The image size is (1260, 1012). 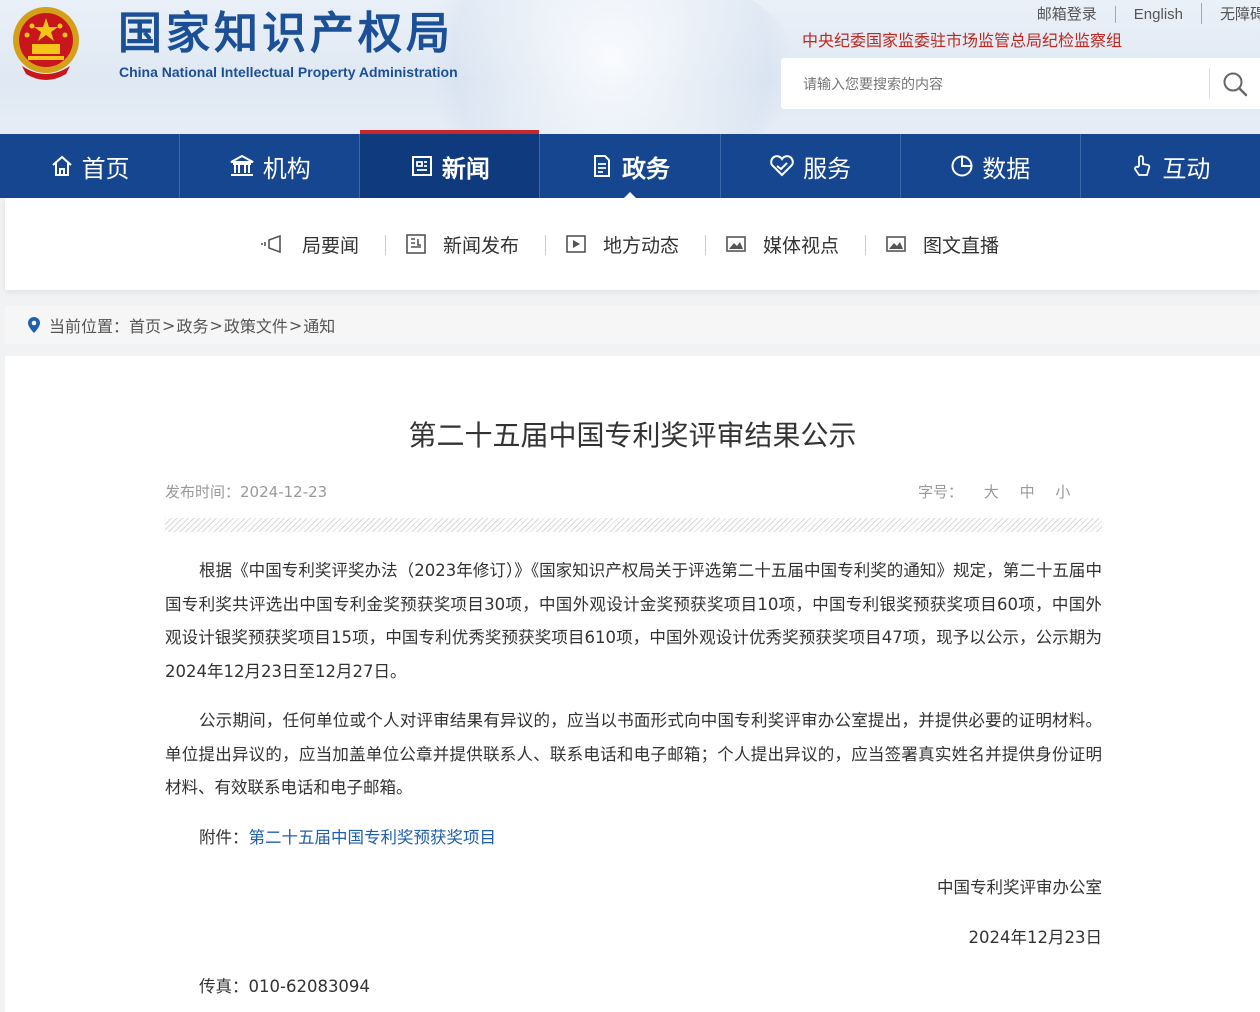 I want to click on nav-item-government-affairs: 政务, so click(x=629, y=166).